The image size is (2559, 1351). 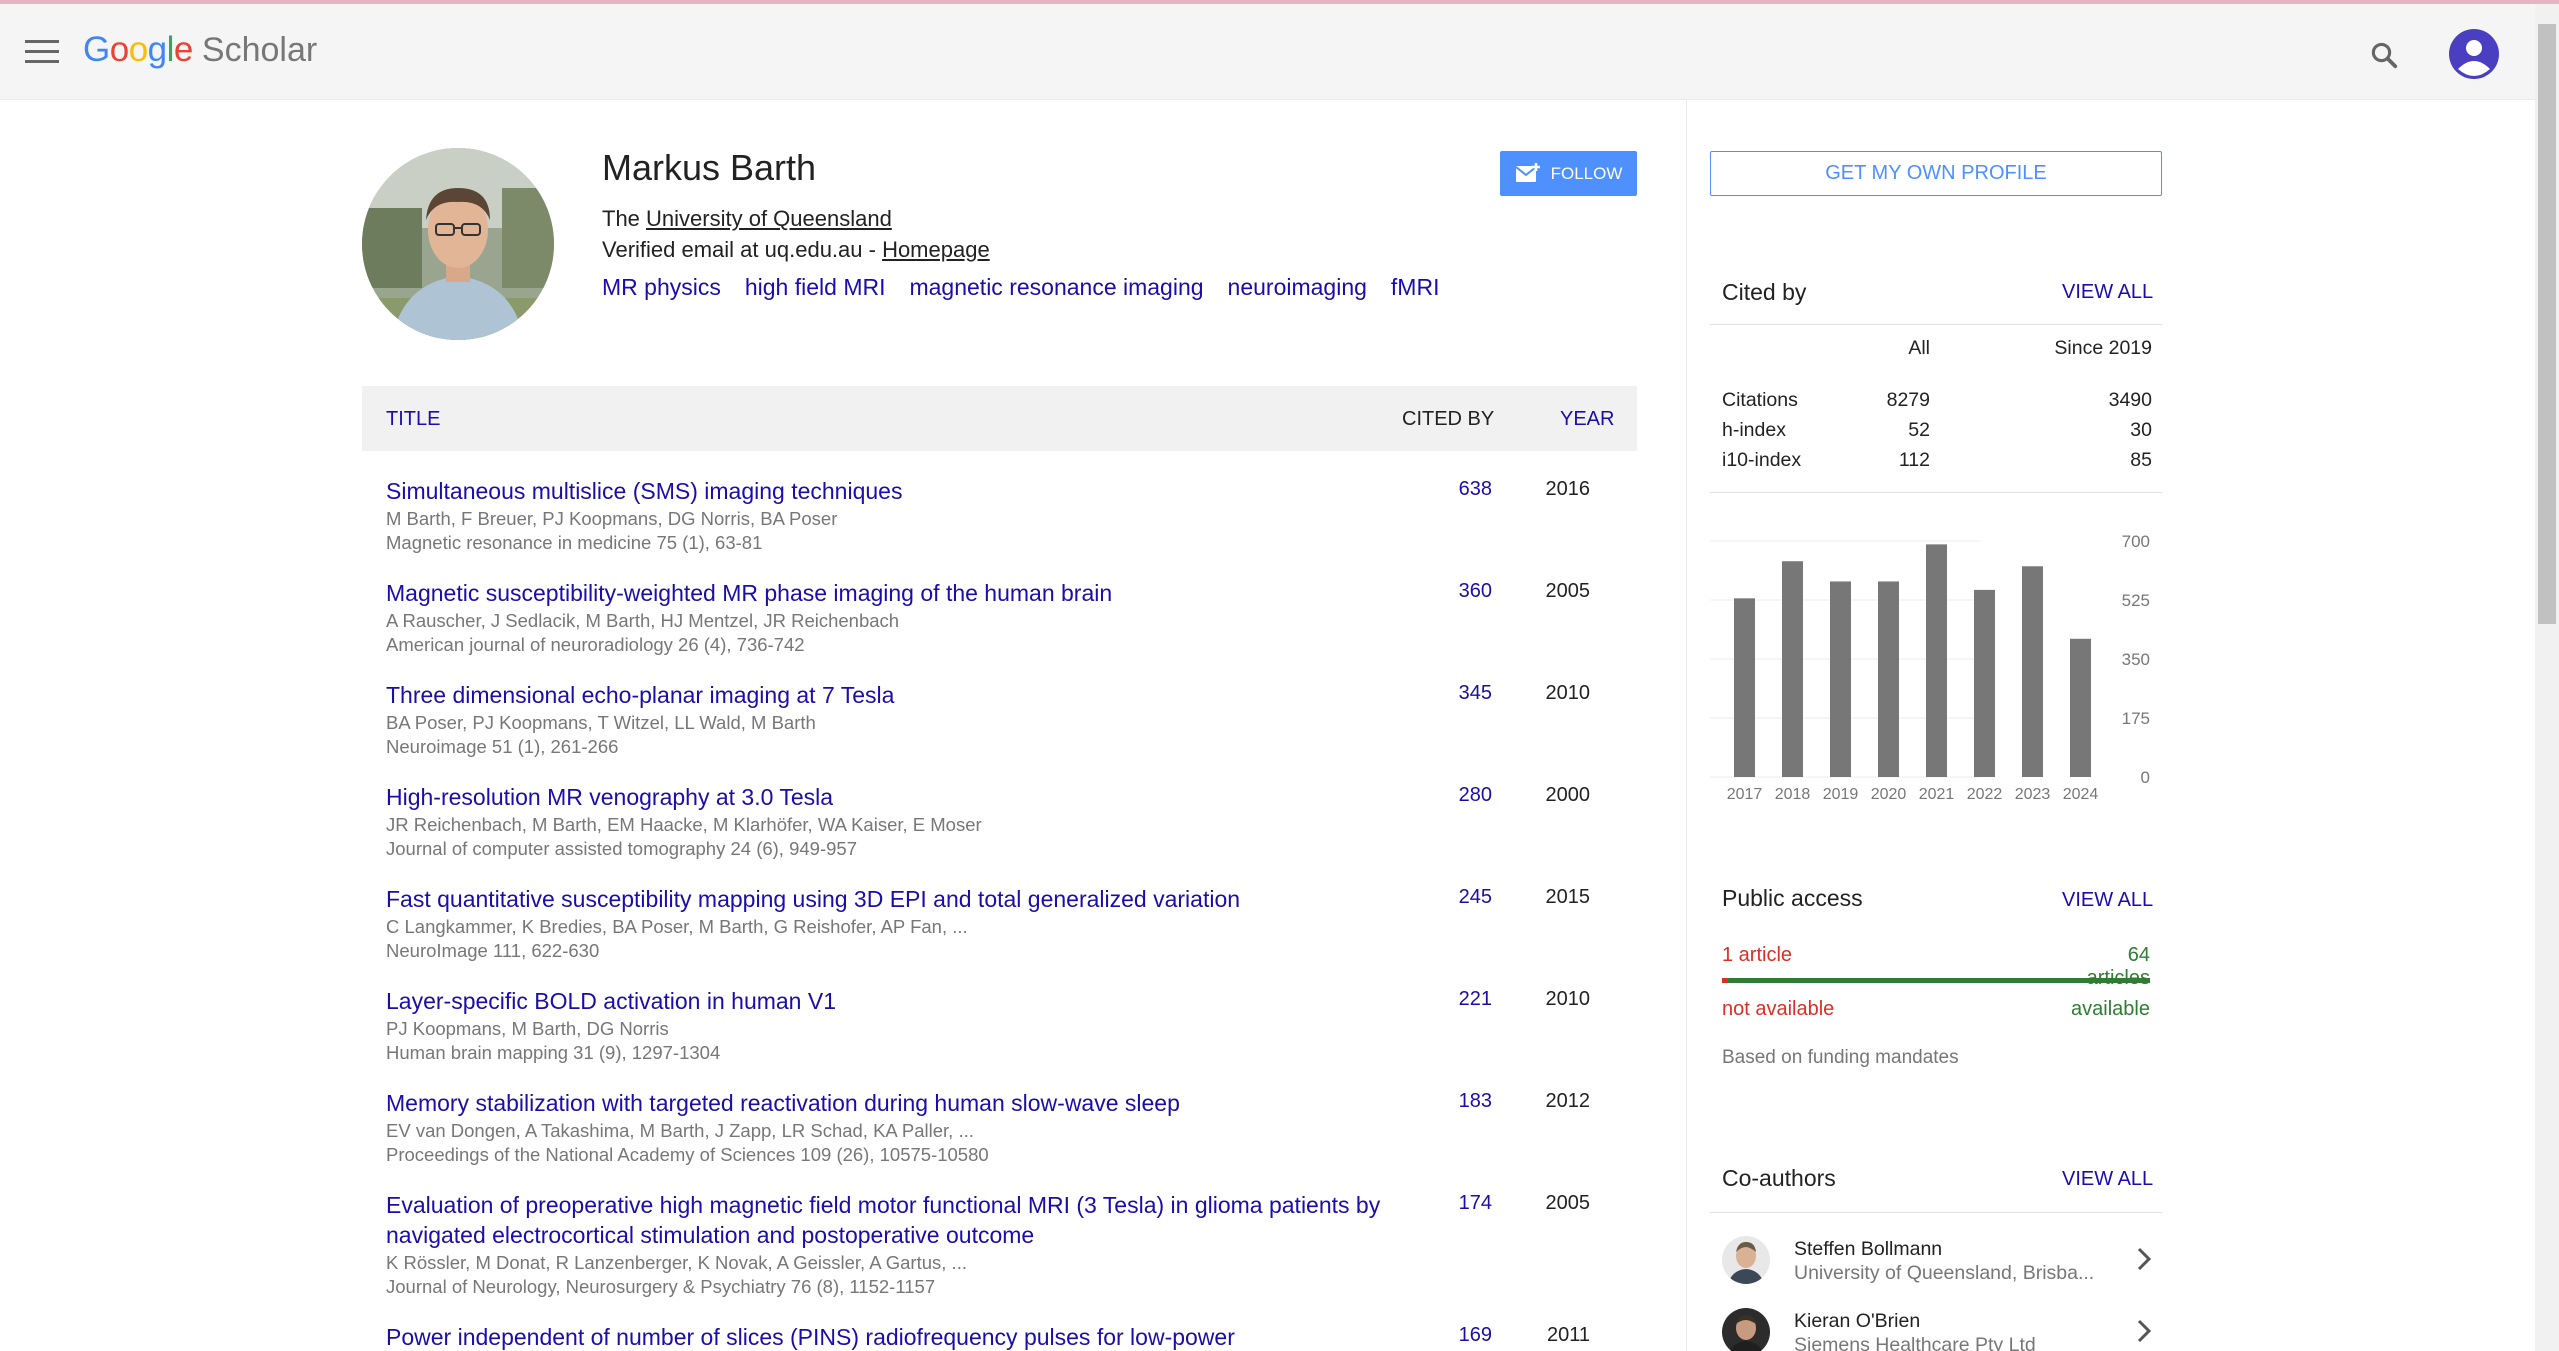 I want to click on follow-button: FOLLOW, so click(x=1568, y=173).